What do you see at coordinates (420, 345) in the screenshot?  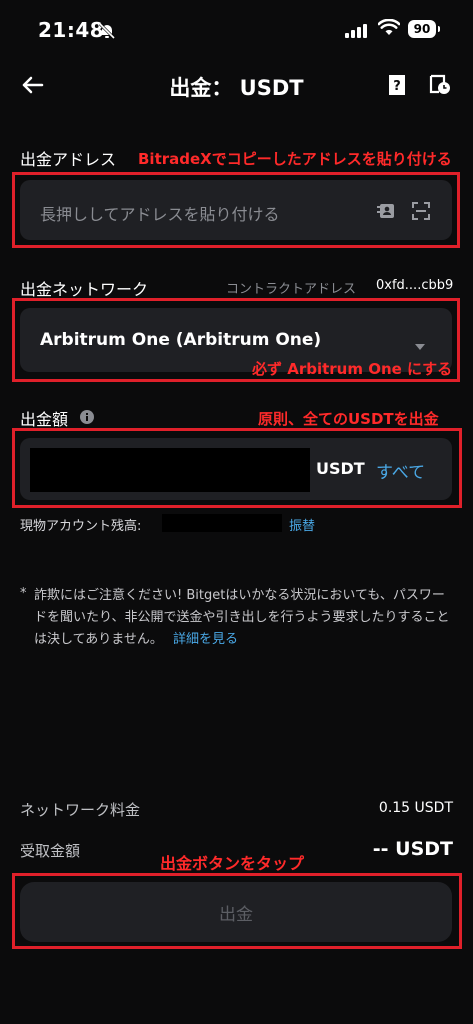 I see `chevron-down-icon` at bounding box center [420, 345].